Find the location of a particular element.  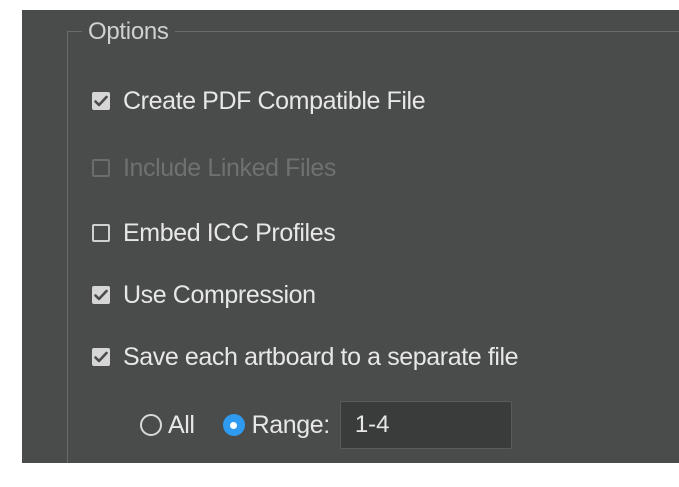

range-radio-label: Range: is located at coordinates (291, 425).